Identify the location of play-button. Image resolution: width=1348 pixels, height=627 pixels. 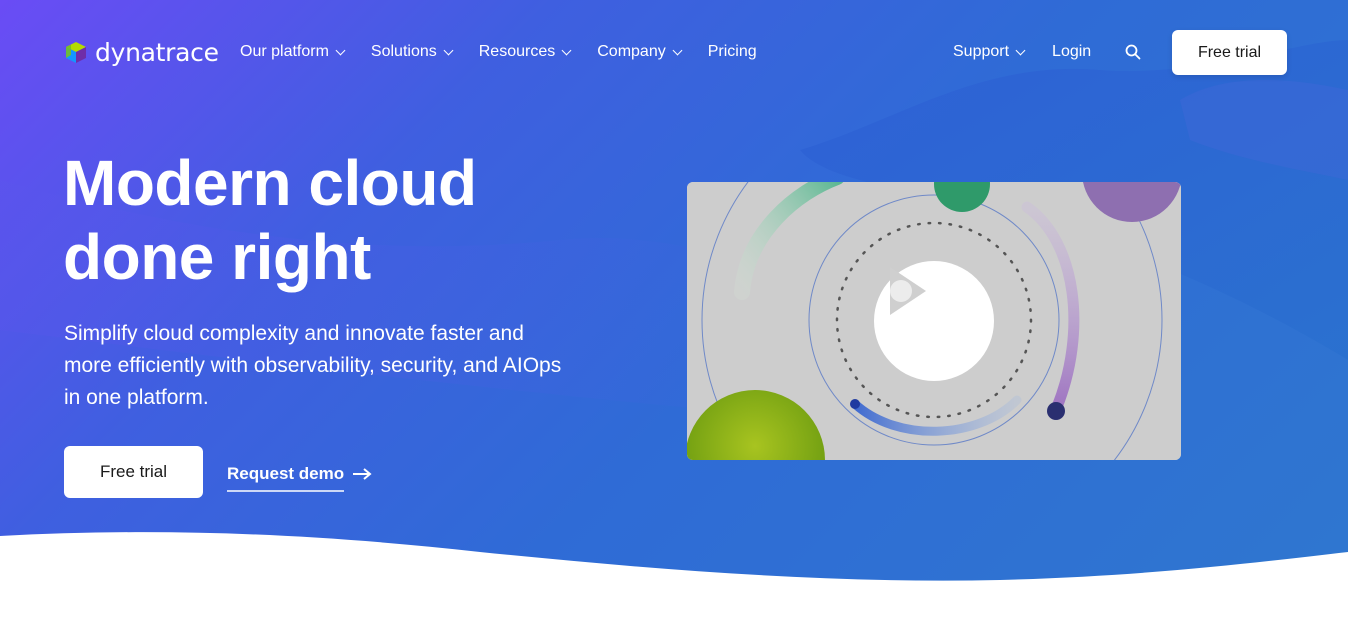
(934, 321).